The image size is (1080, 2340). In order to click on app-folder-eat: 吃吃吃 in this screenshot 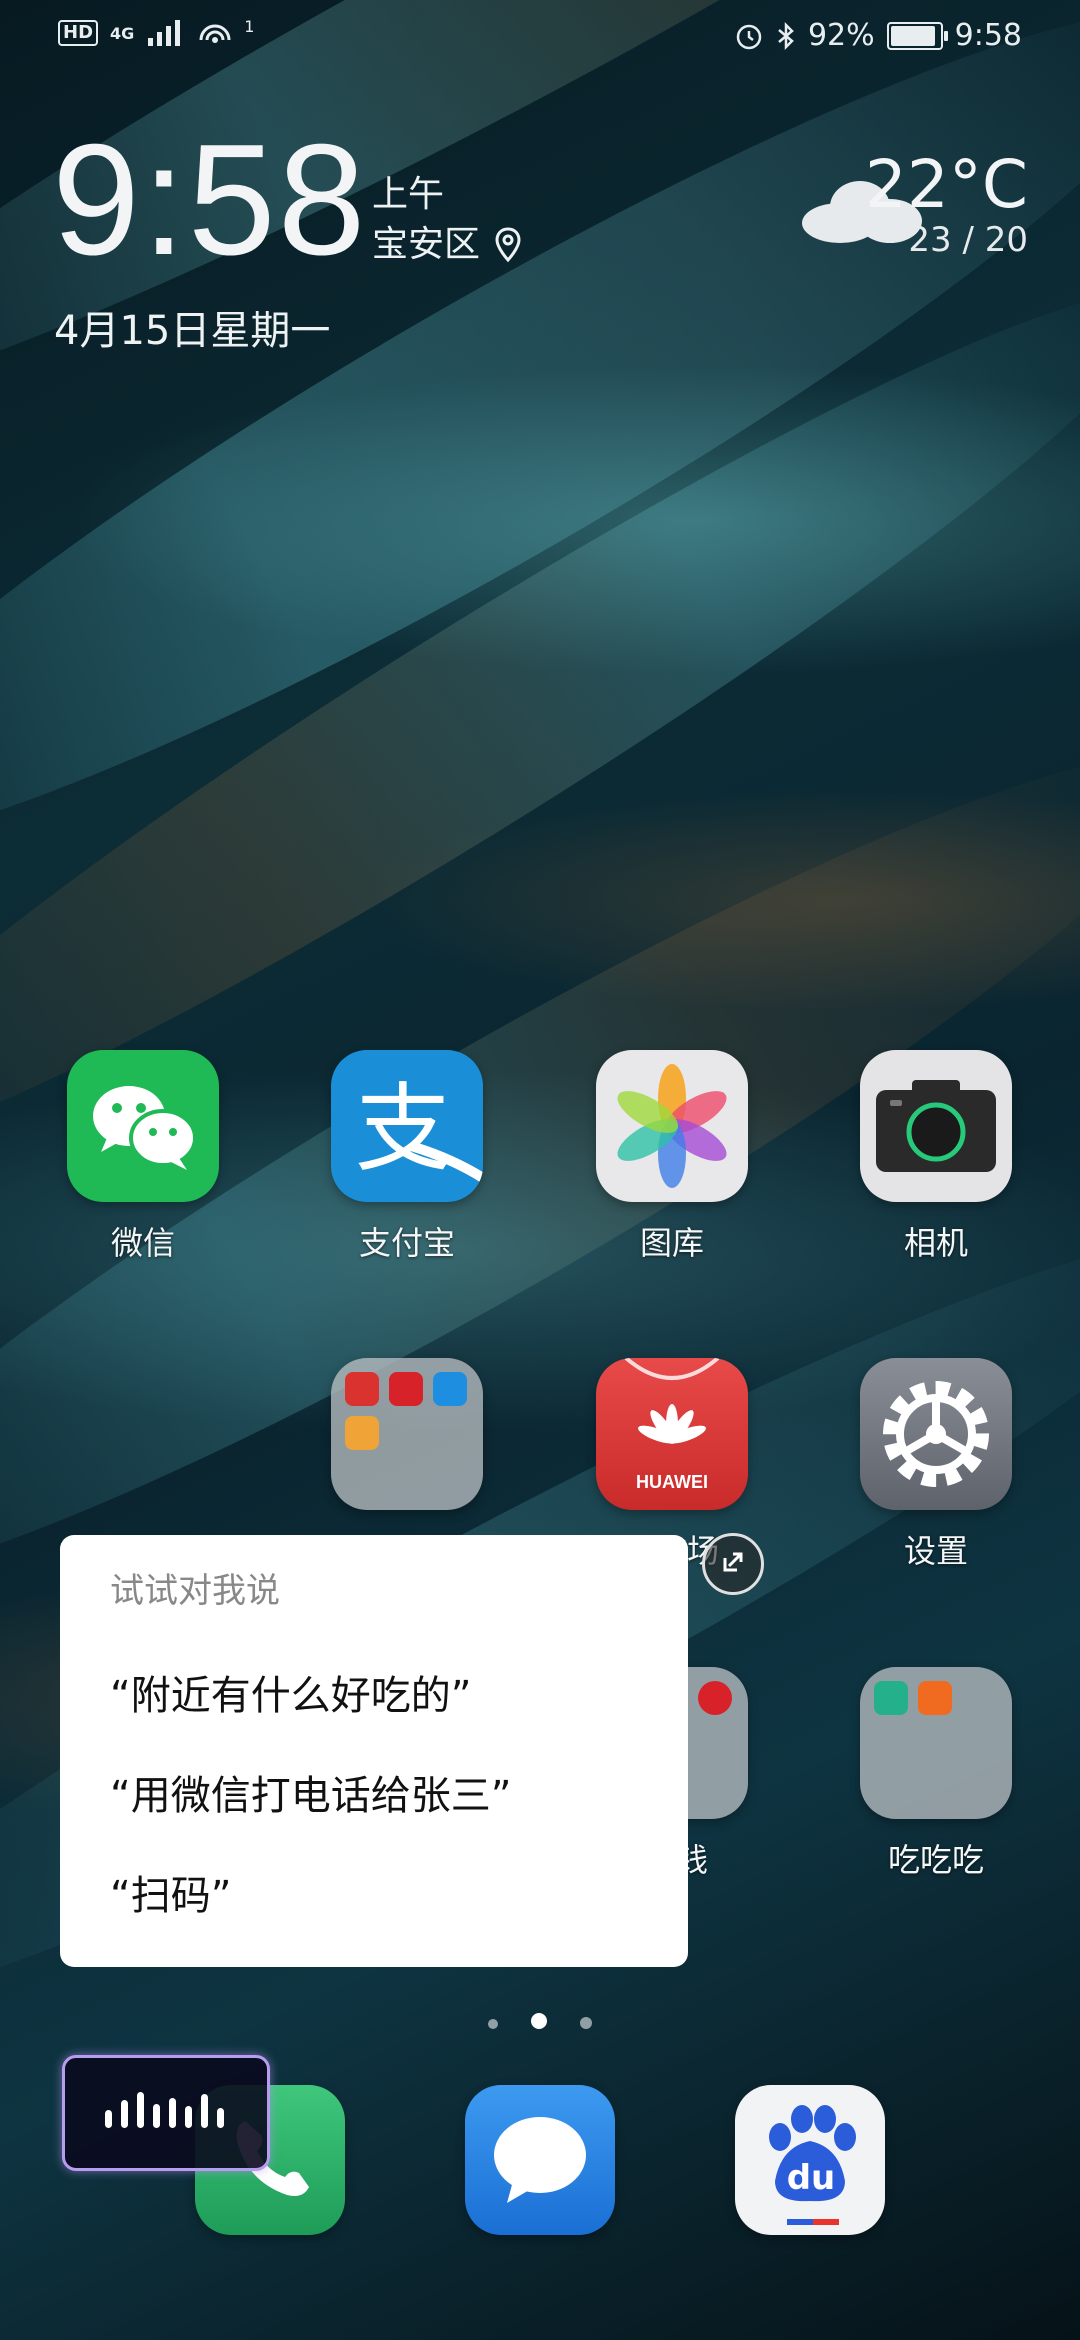, I will do `click(936, 1774)`.